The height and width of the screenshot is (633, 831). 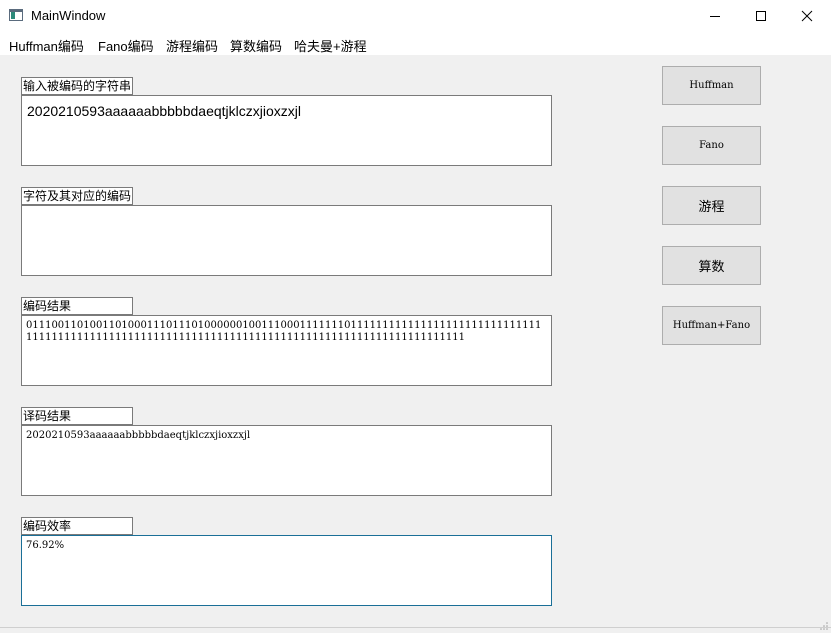 What do you see at coordinates (77, 306) in the screenshot?
I see `encode-result-label: 编码结果` at bounding box center [77, 306].